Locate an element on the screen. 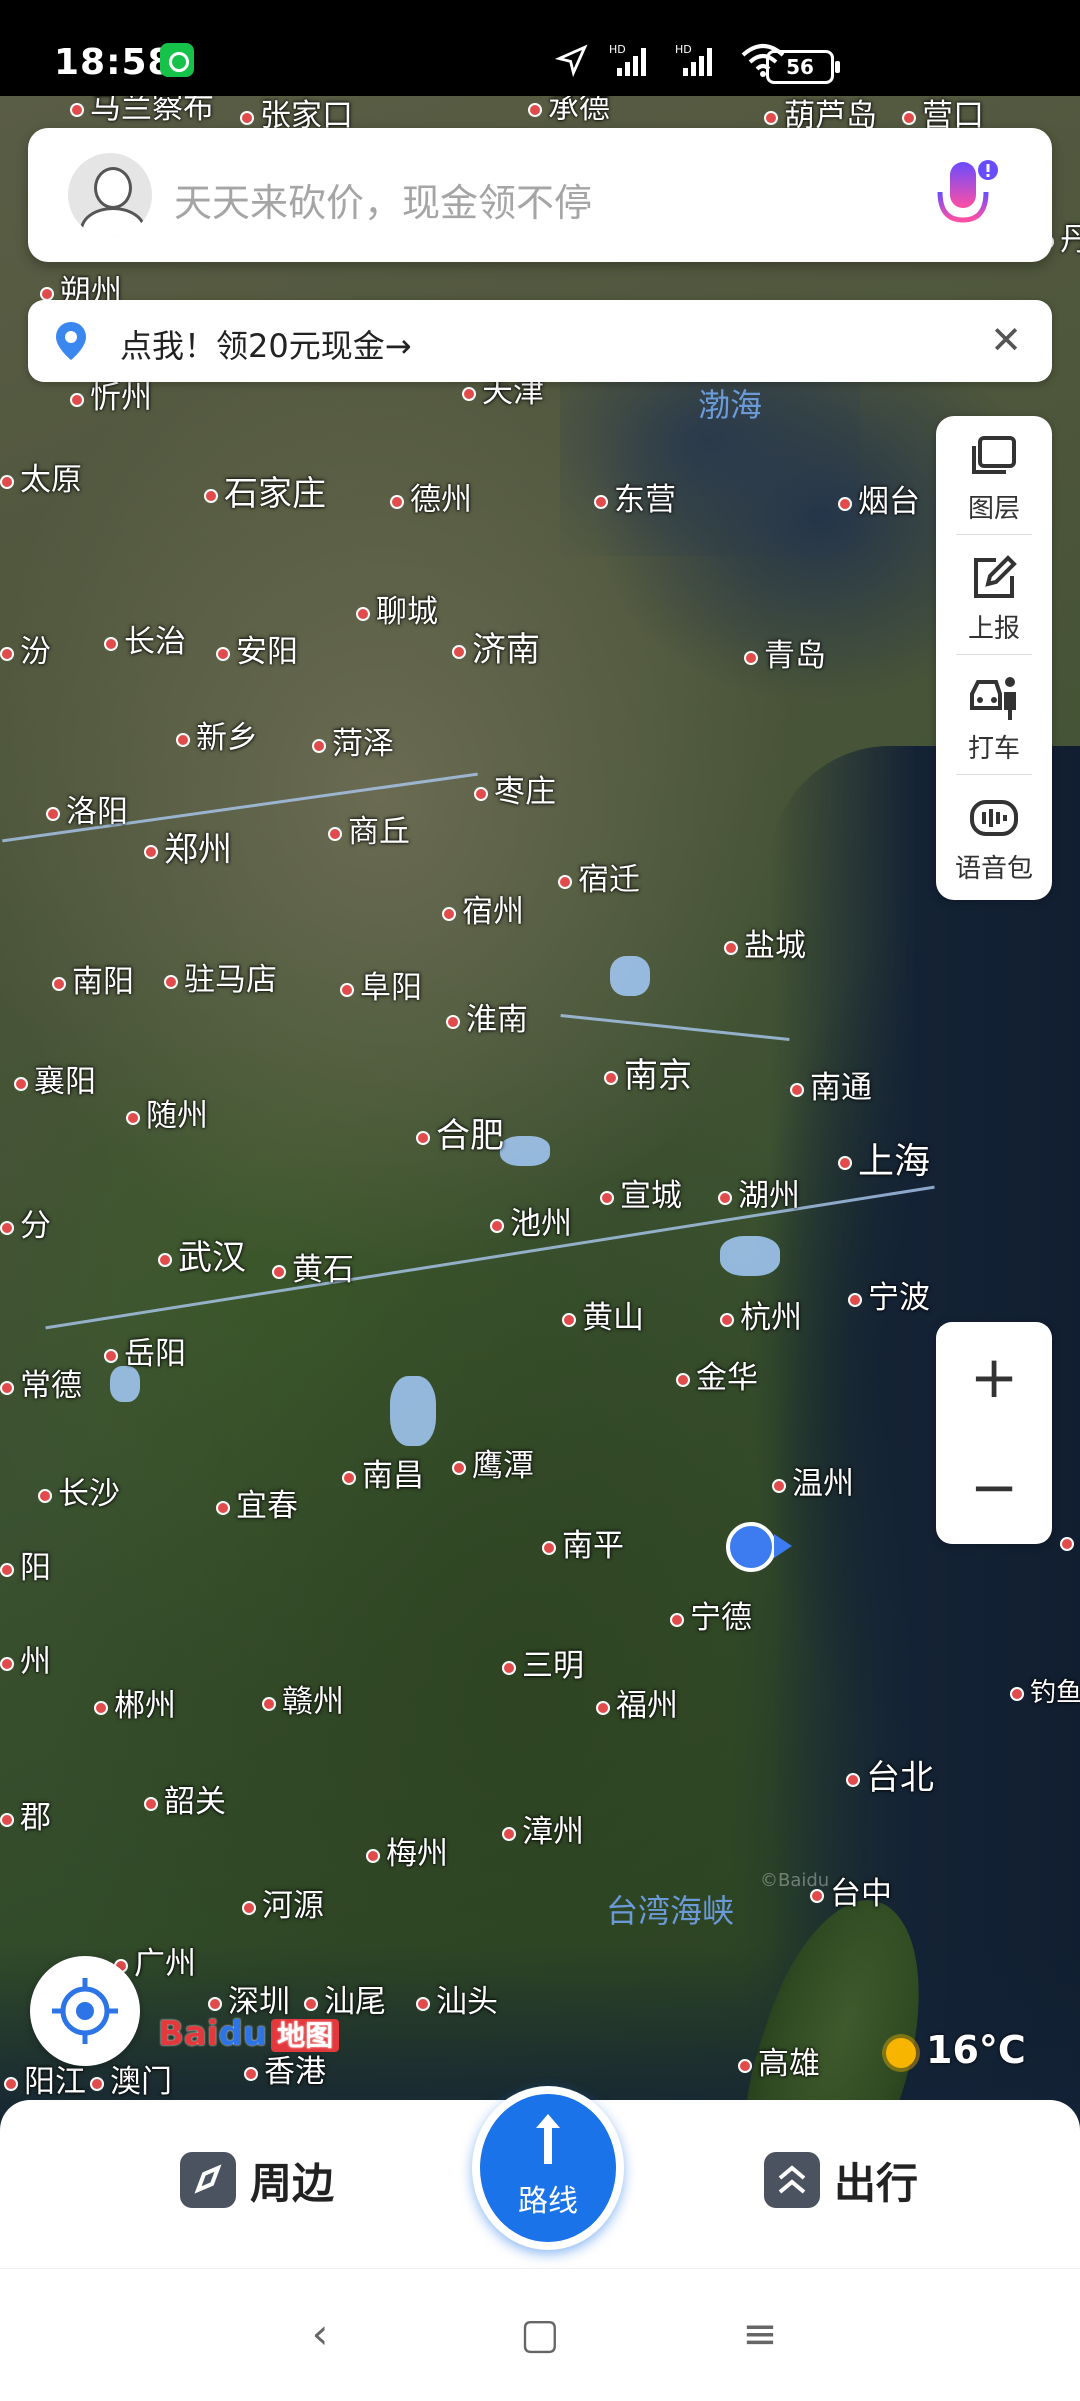 The height and width of the screenshot is (2401, 1080). system-nav-bar: ‹ ▢ ≡ is located at coordinates (540, 2334).